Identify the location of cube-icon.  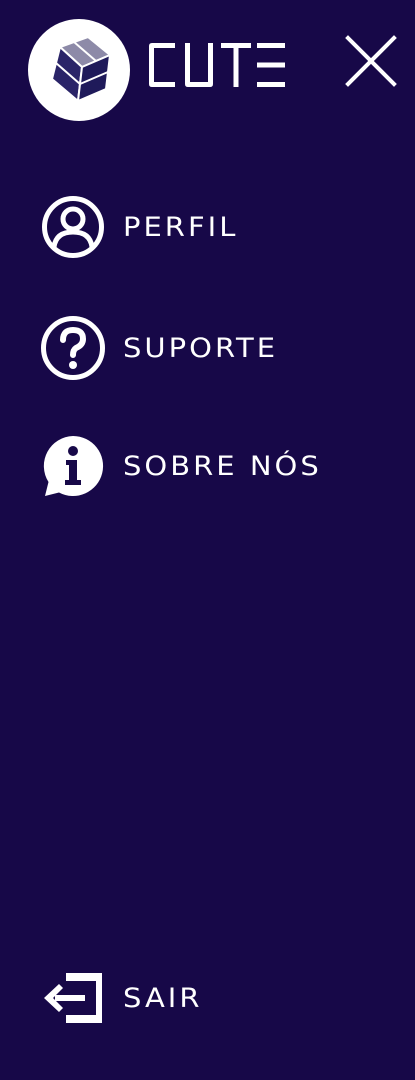
(81, 69).